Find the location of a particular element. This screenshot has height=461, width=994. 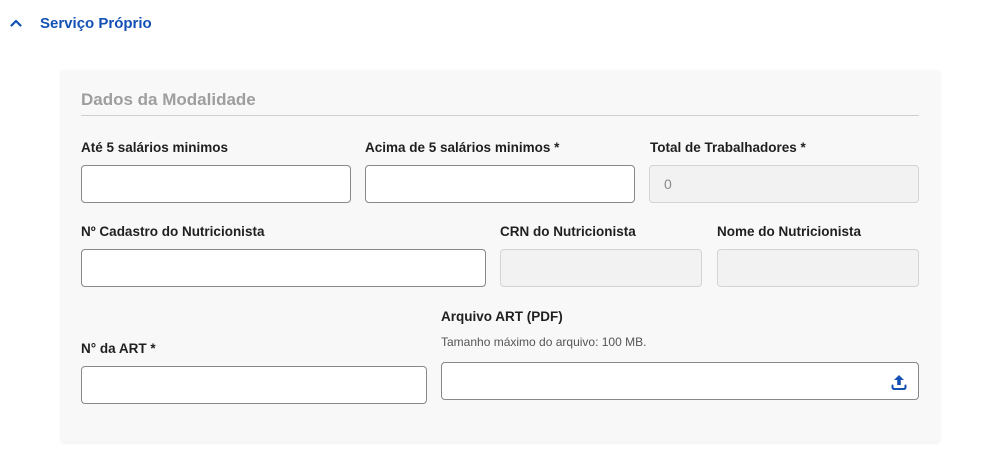

art-label: N° da ART * is located at coordinates (118, 348).